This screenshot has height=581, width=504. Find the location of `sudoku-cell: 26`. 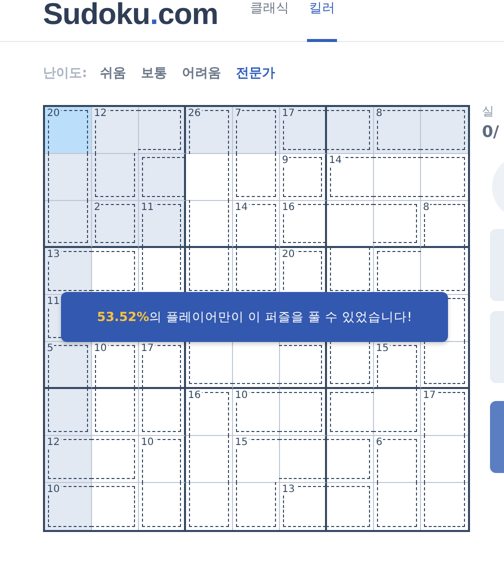

sudoku-cell: 26 is located at coordinates (209, 130).